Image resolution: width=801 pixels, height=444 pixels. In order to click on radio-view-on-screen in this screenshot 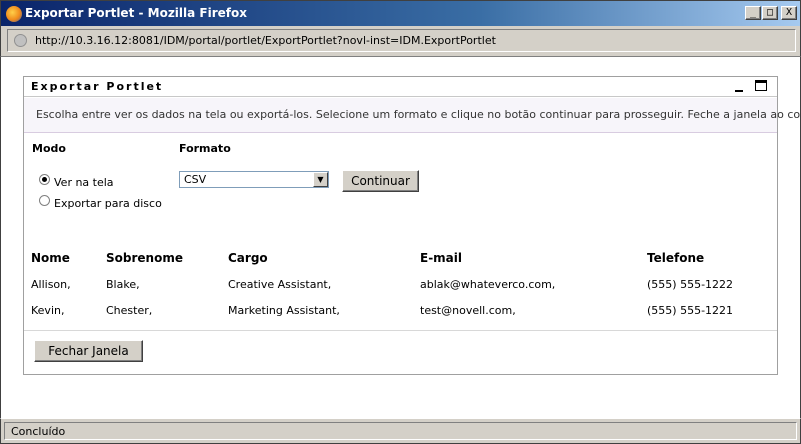, I will do `click(44, 179)`.